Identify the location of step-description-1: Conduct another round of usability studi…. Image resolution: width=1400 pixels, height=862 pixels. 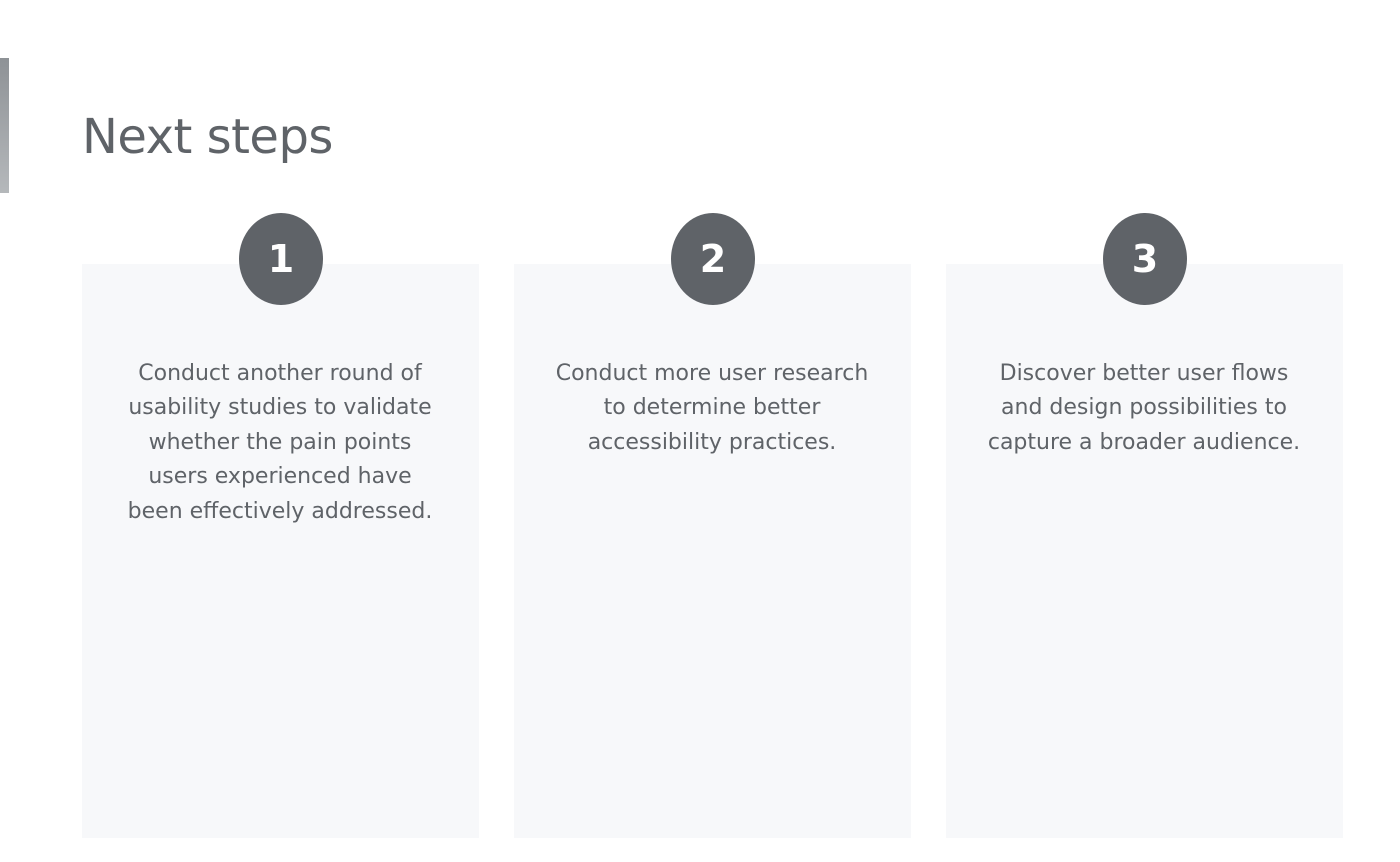
(280, 442).